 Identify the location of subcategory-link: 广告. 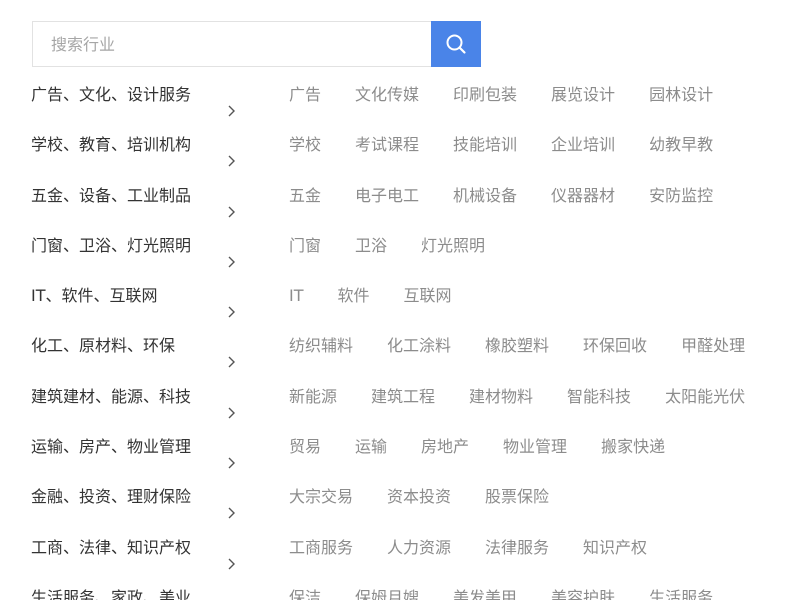
(305, 95).